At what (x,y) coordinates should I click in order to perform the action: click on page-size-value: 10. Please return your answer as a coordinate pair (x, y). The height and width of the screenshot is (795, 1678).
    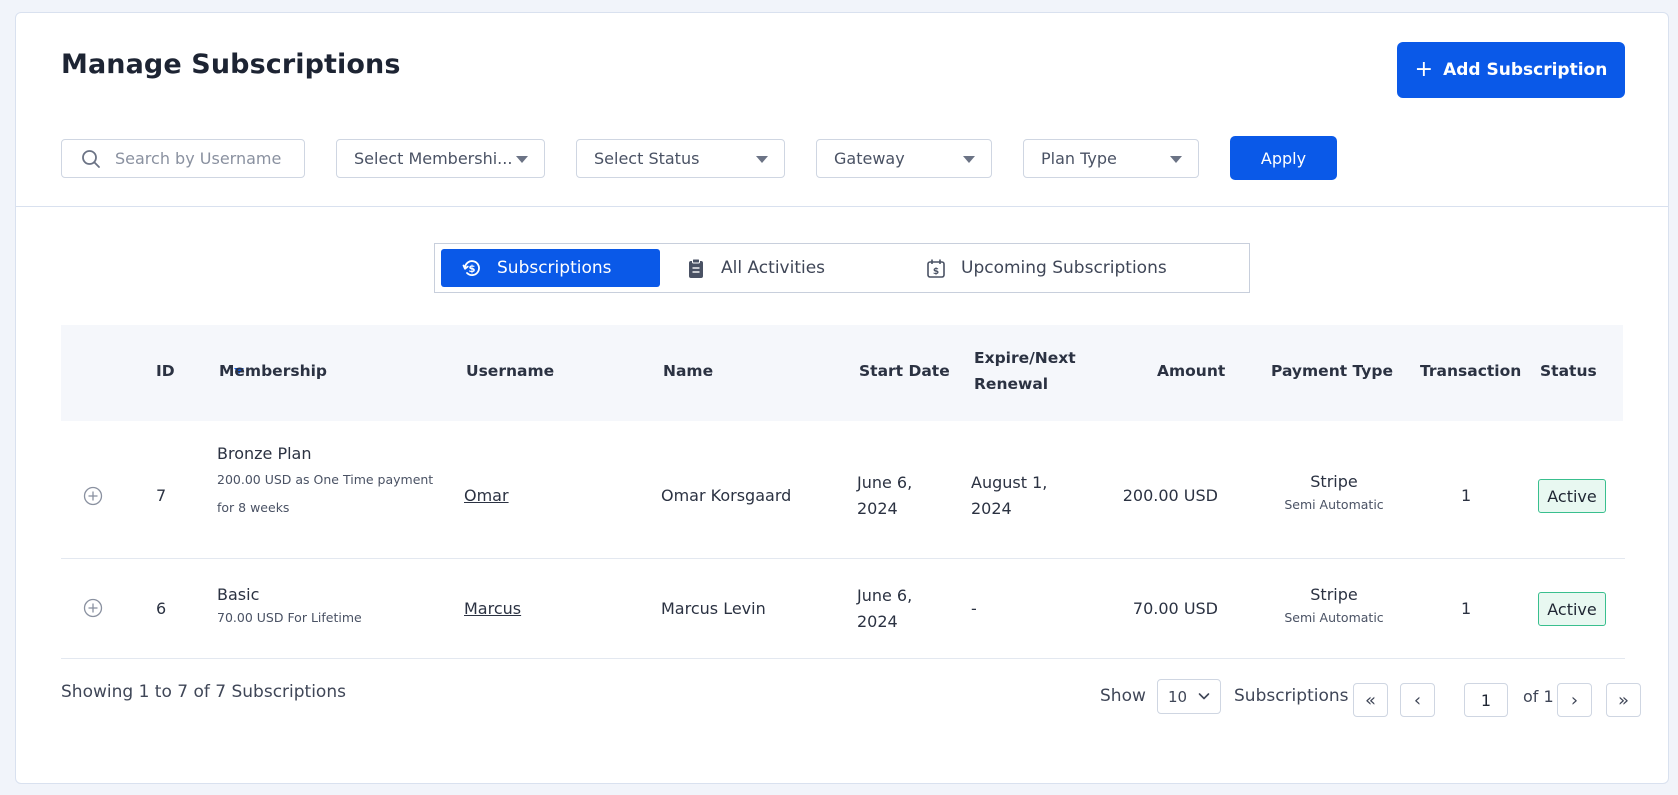
    Looking at the image, I should click on (1178, 696).